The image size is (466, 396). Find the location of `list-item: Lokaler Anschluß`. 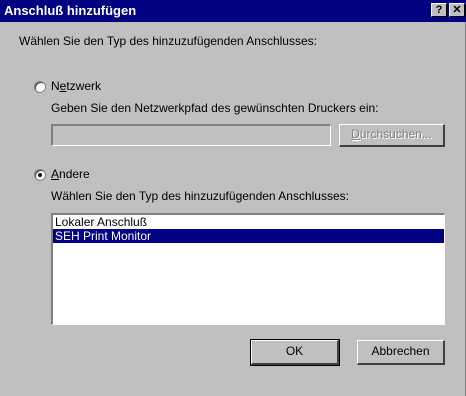

list-item: Lokaler Anschluß is located at coordinates (248, 222).